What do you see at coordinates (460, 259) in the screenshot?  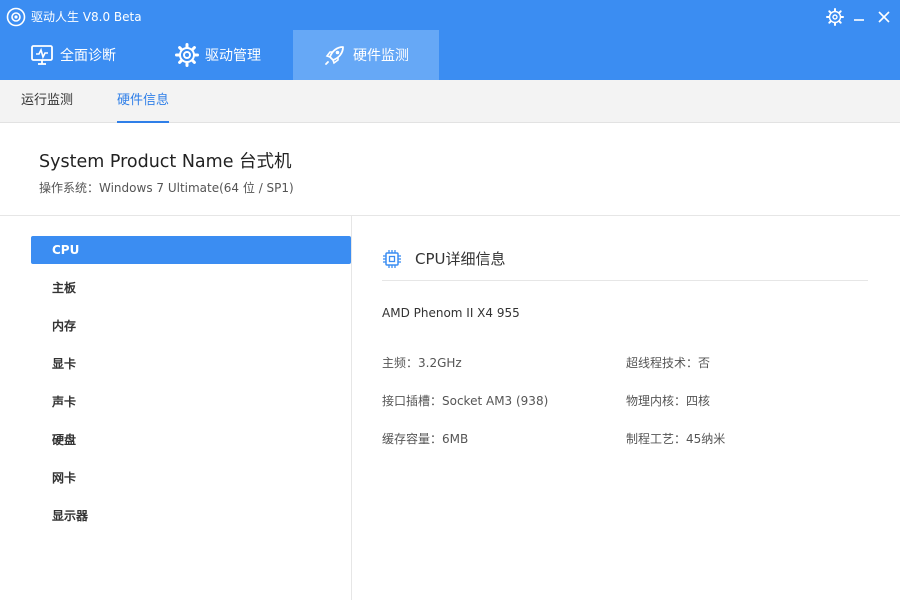 I see `detail-title: CPU详细信息` at bounding box center [460, 259].